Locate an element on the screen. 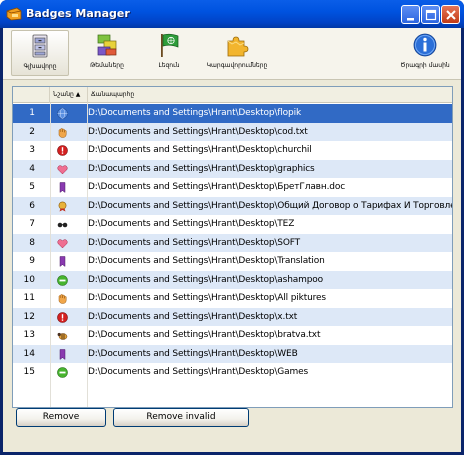  row-number: 7 is located at coordinates (32, 224).